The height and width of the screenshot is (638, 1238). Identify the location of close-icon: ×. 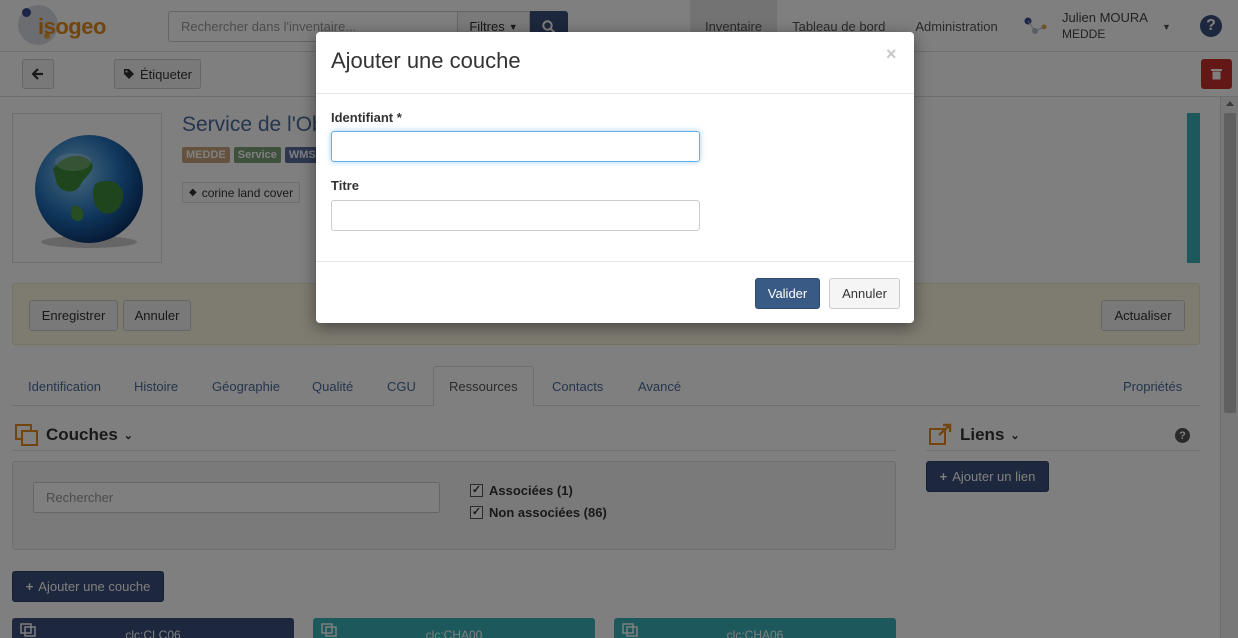
(891, 54).